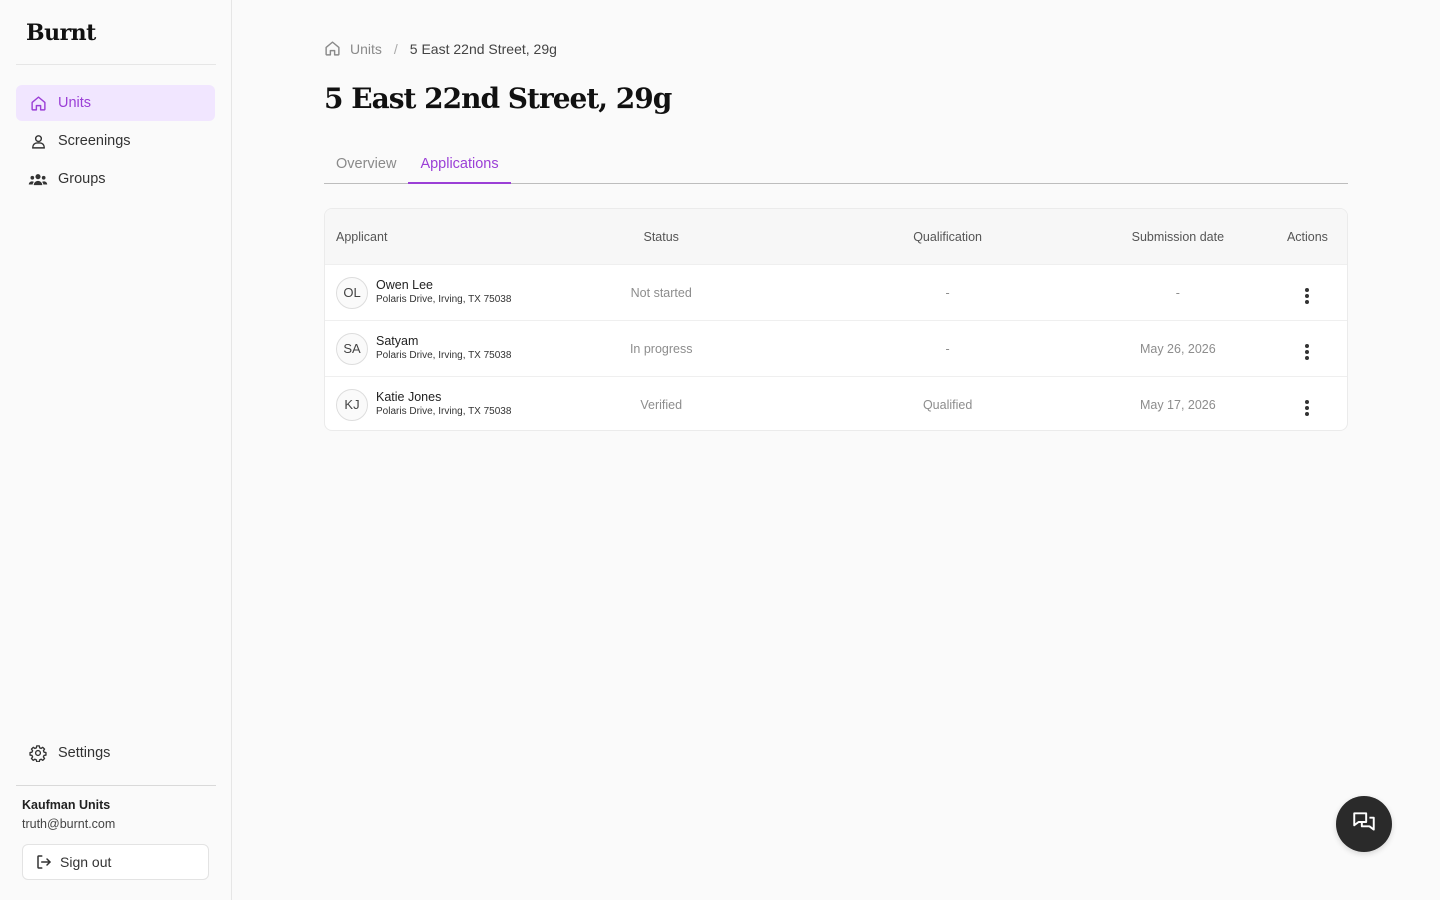  I want to click on sign-out-icon, so click(44, 862).